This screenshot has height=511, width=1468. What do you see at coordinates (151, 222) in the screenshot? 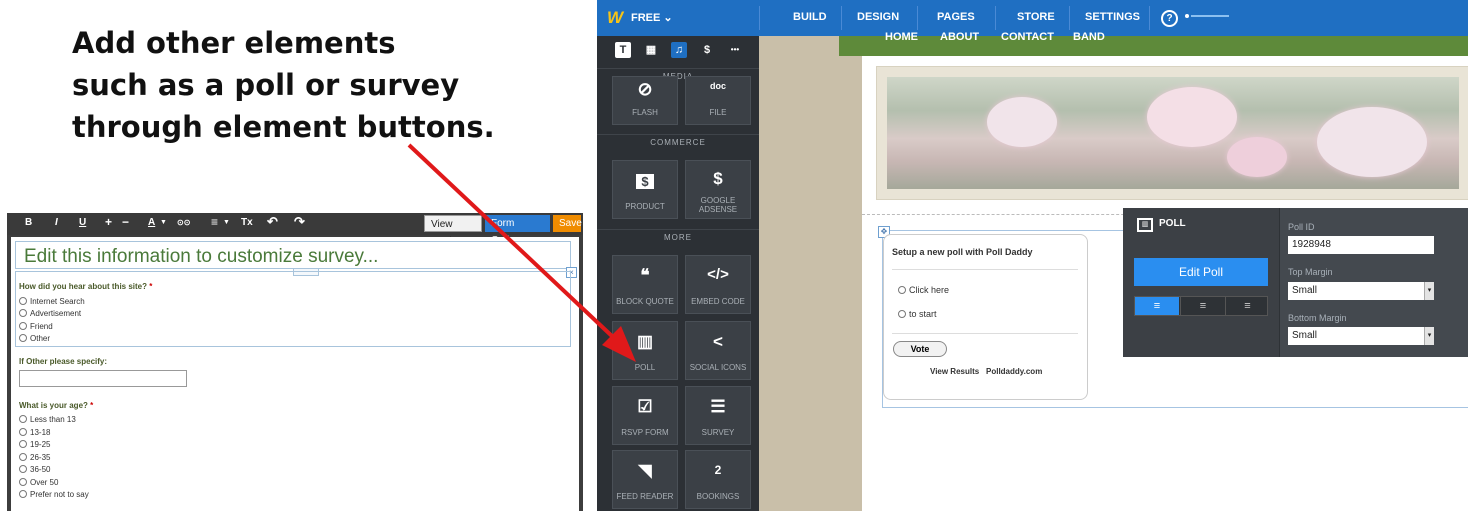
I see `font-color-button: A` at bounding box center [151, 222].